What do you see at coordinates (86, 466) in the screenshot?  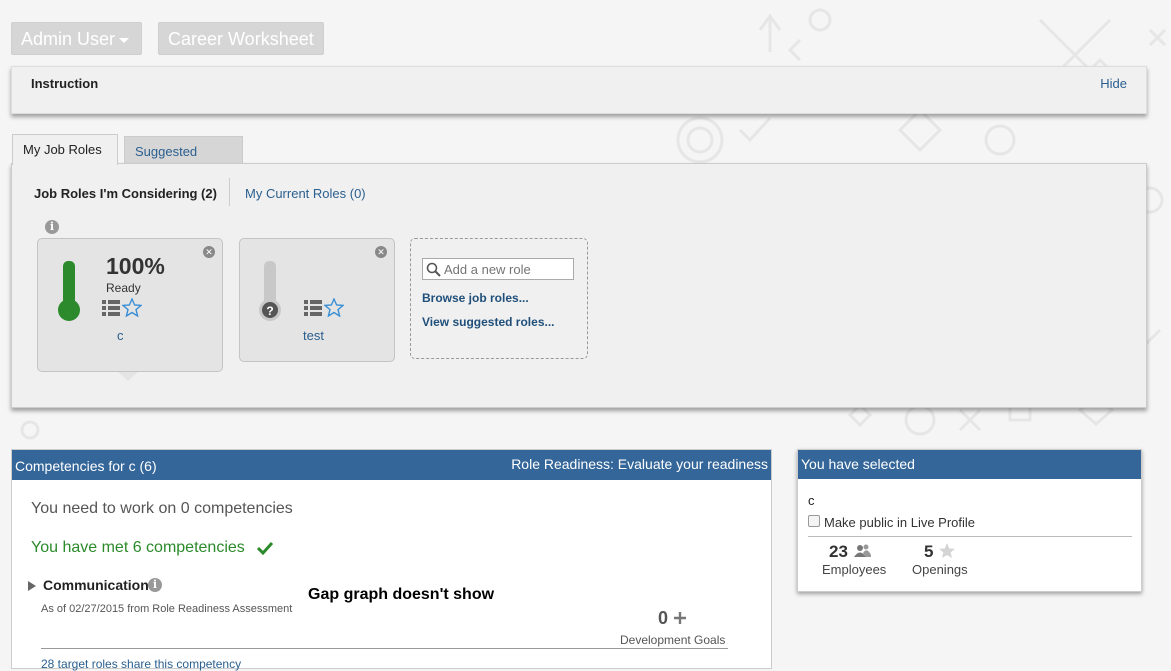 I see `competencies-title: Competencies for c (6)` at bounding box center [86, 466].